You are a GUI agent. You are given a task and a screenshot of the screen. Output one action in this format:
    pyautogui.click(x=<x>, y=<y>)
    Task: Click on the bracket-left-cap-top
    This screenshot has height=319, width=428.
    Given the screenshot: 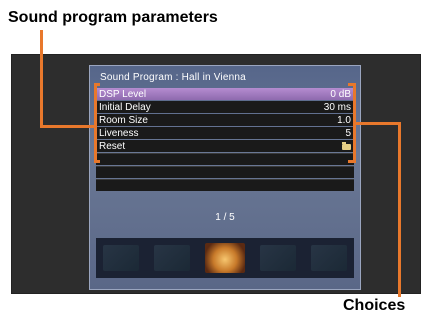 What is the action you would take?
    pyautogui.click(x=97, y=84)
    